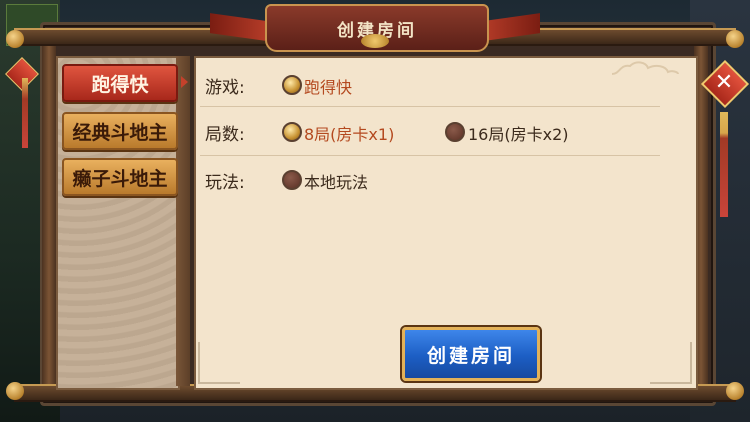 Image resolution: width=750 pixels, height=422 pixels. What do you see at coordinates (518, 133) in the screenshot?
I see `rounds-16-option: 16局(房卡x2)` at bounding box center [518, 133].